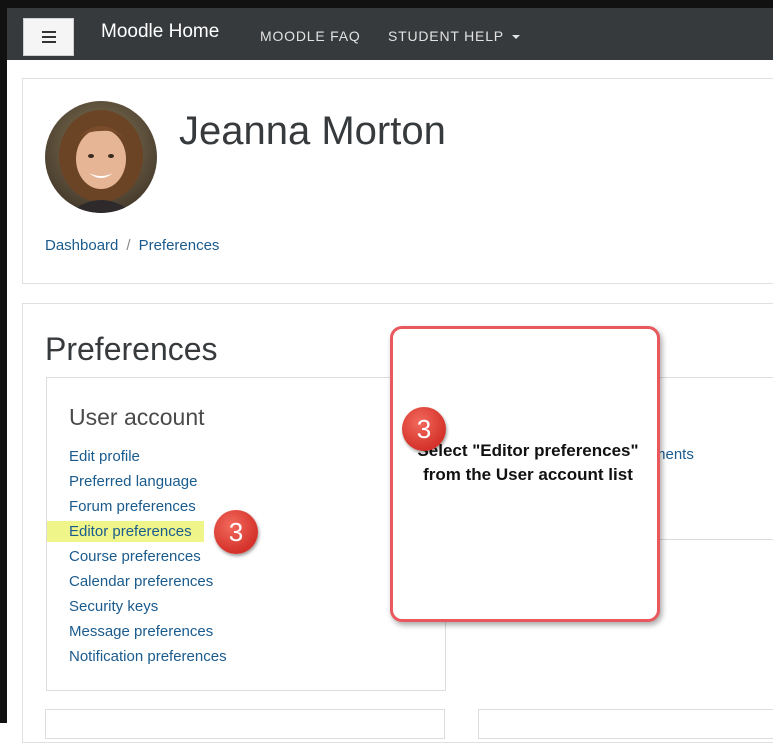 The height and width of the screenshot is (743, 773). What do you see at coordinates (148, 459) in the screenshot?
I see `link-edit-profile: Edit profile` at bounding box center [148, 459].